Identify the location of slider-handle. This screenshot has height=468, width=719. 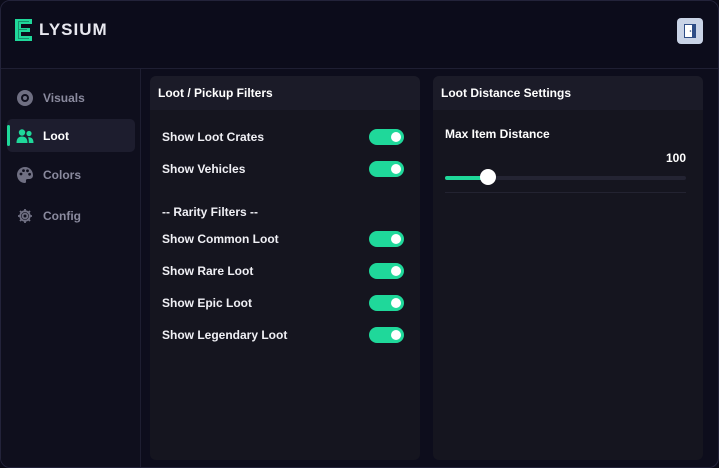
(488, 177).